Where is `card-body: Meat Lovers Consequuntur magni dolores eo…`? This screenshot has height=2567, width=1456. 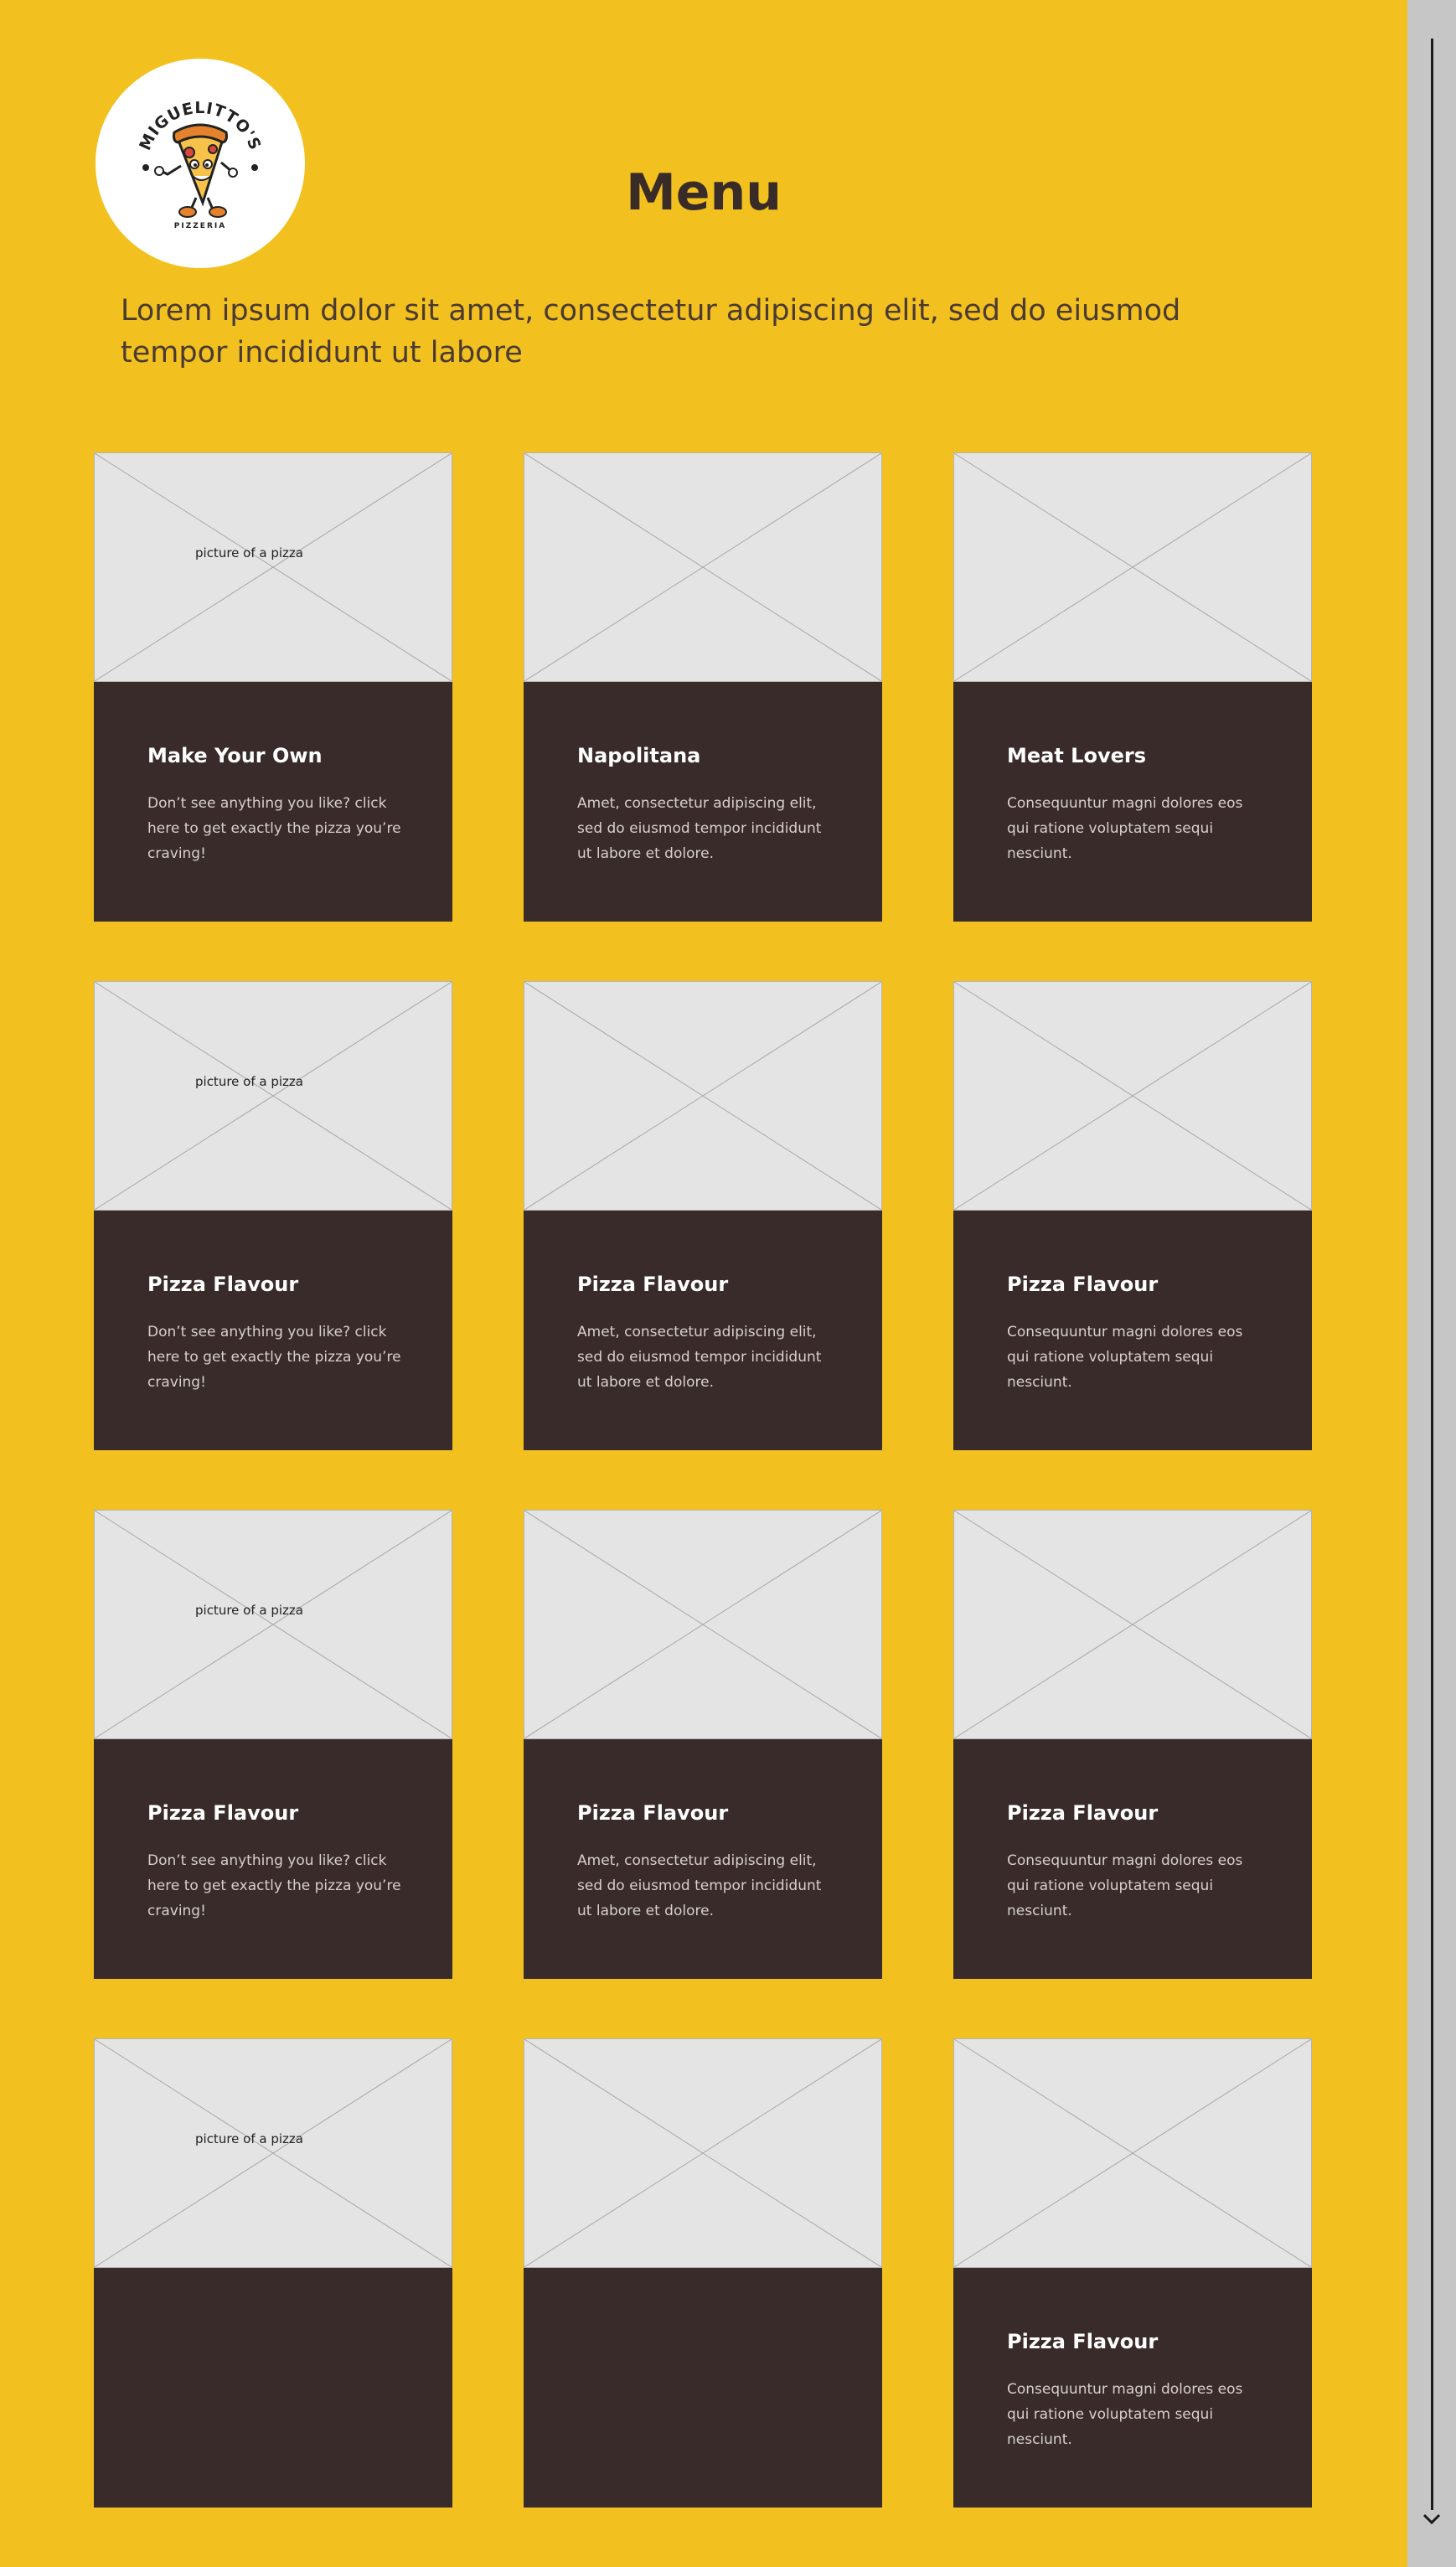 card-body: Meat Lovers Consequuntur magni dolores eo… is located at coordinates (1132, 802).